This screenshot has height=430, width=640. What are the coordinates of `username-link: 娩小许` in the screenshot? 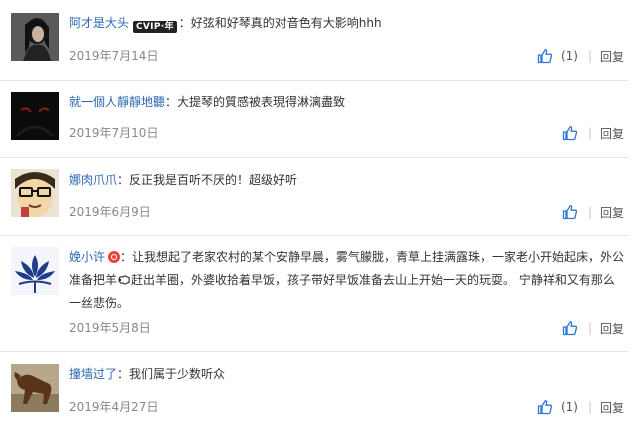 It's located at (87, 257).